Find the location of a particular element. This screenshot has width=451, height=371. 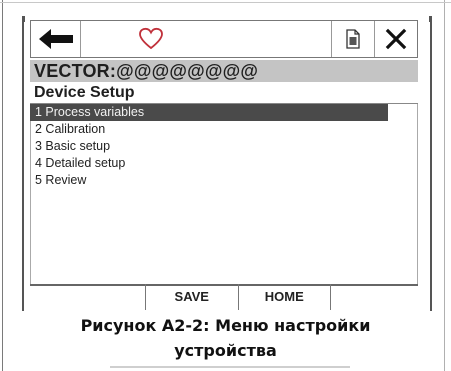

document-icon is located at coordinates (353, 39).